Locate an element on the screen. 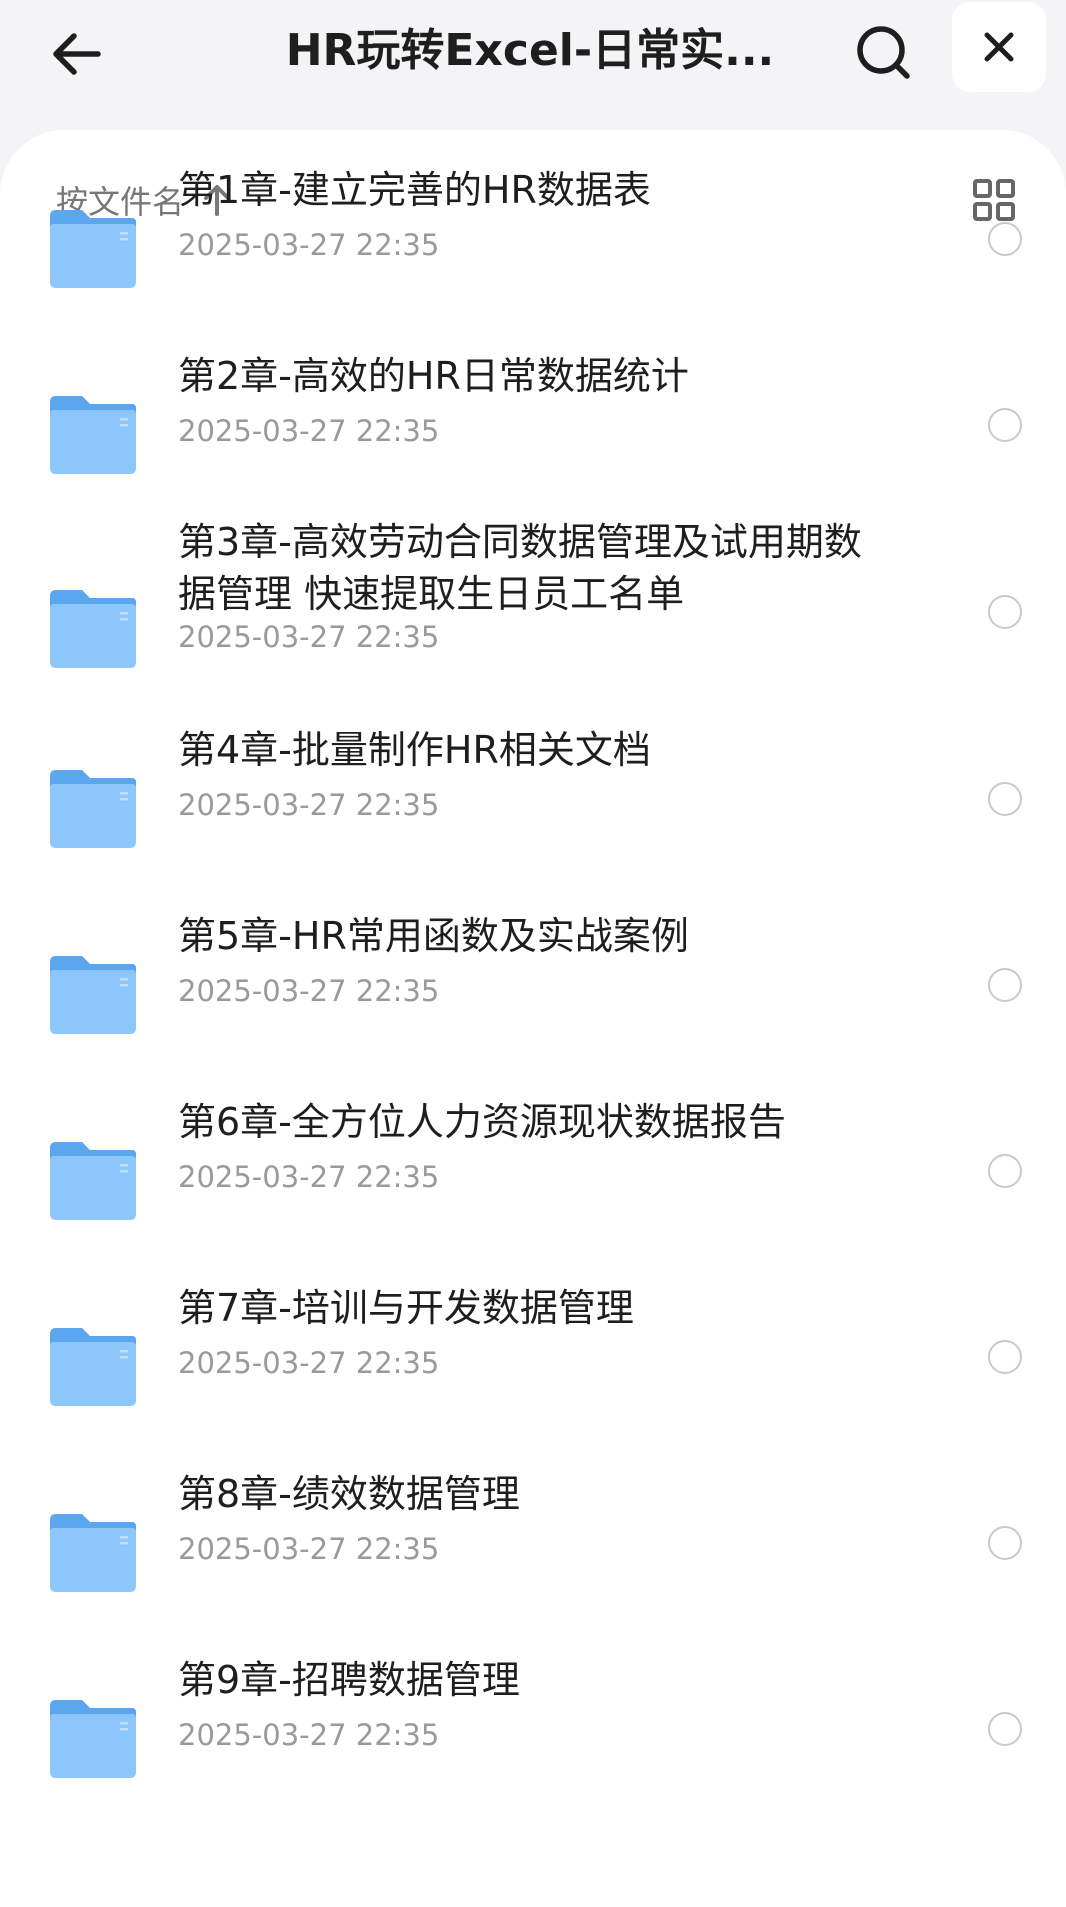 The image size is (1066, 1907). close-button is located at coordinates (999, 47).